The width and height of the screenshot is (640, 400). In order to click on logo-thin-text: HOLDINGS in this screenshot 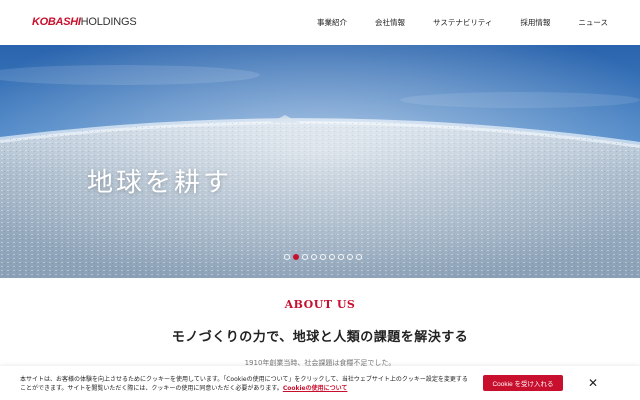, I will do `click(108, 22)`.